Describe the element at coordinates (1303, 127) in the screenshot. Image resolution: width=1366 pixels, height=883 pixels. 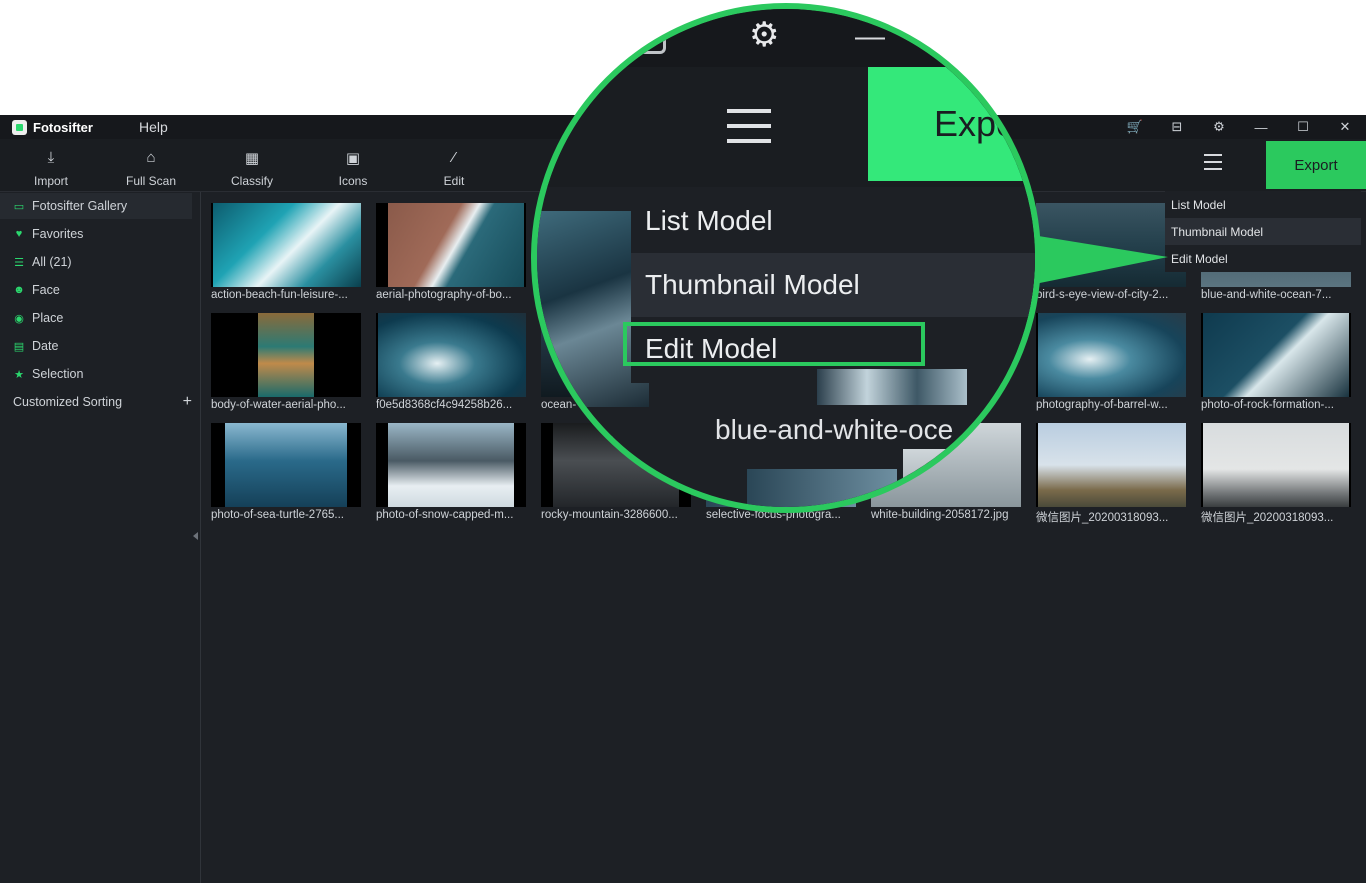
I see `maximize-icon: ☐` at that location.